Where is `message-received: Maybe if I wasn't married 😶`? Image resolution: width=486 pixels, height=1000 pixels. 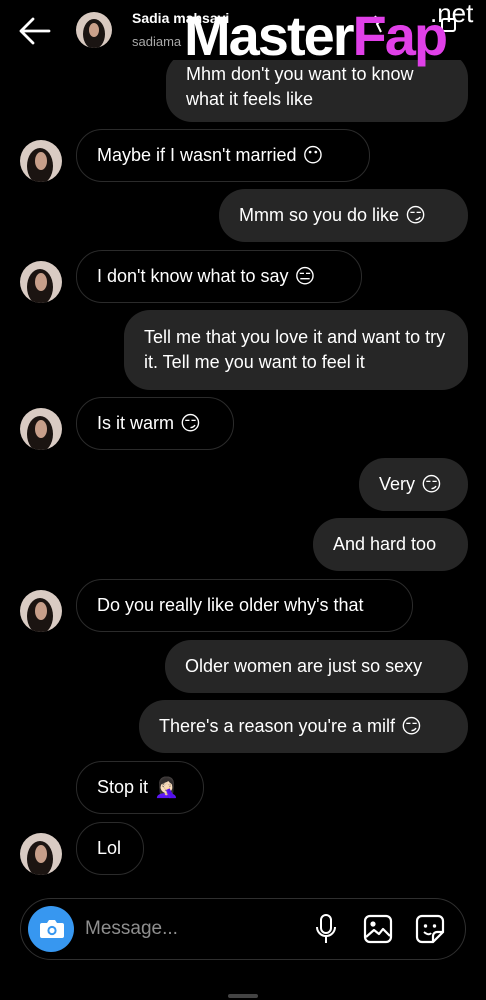 message-received: Maybe if I wasn't married 😶 is located at coordinates (223, 155).